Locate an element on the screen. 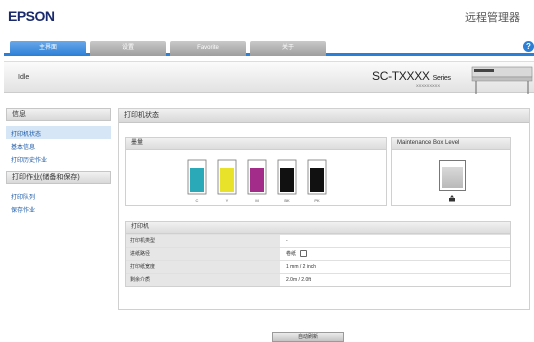  help-icon: ? is located at coordinates (528, 46).